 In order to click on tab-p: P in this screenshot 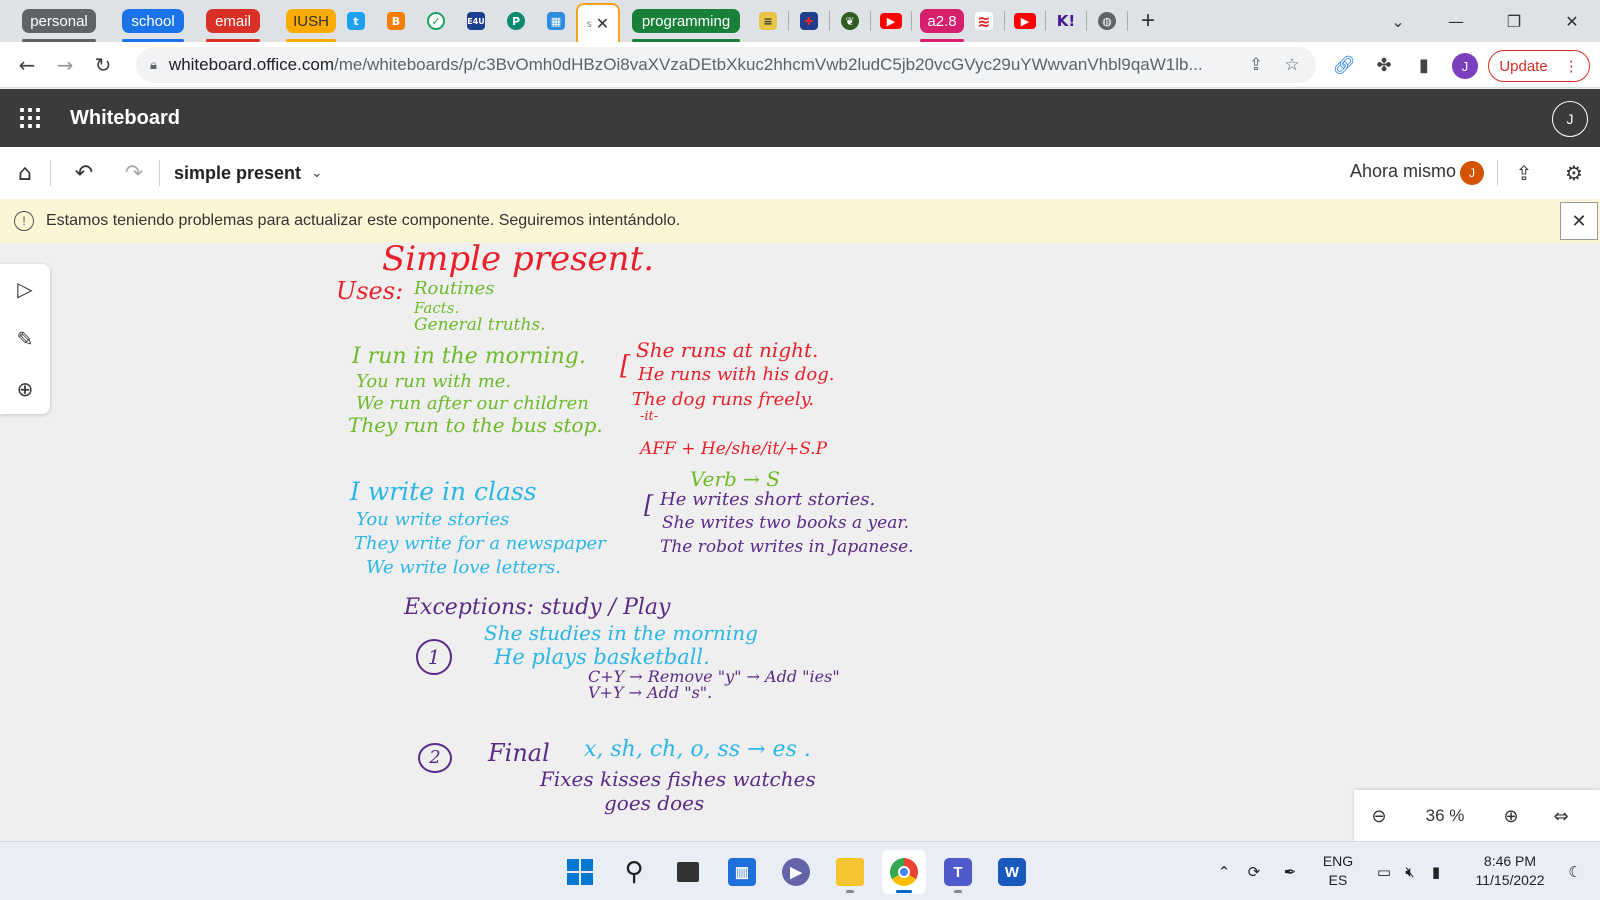, I will do `click(516, 21)`.